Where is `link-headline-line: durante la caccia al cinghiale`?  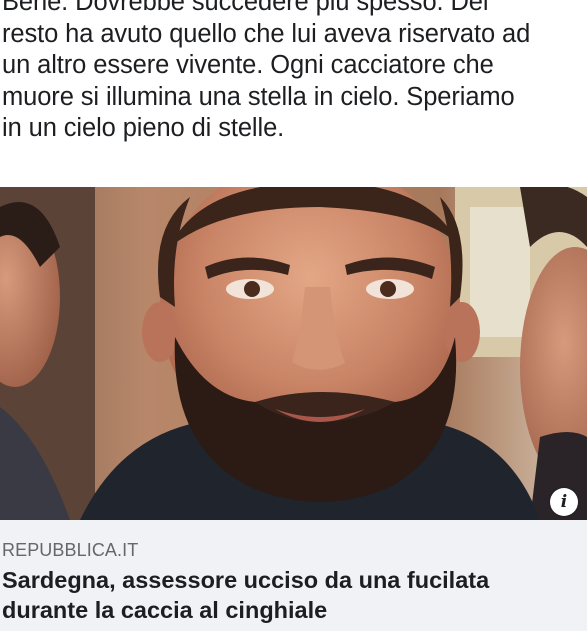
link-headline-line: durante la caccia al cinghiale is located at coordinates (165, 610).